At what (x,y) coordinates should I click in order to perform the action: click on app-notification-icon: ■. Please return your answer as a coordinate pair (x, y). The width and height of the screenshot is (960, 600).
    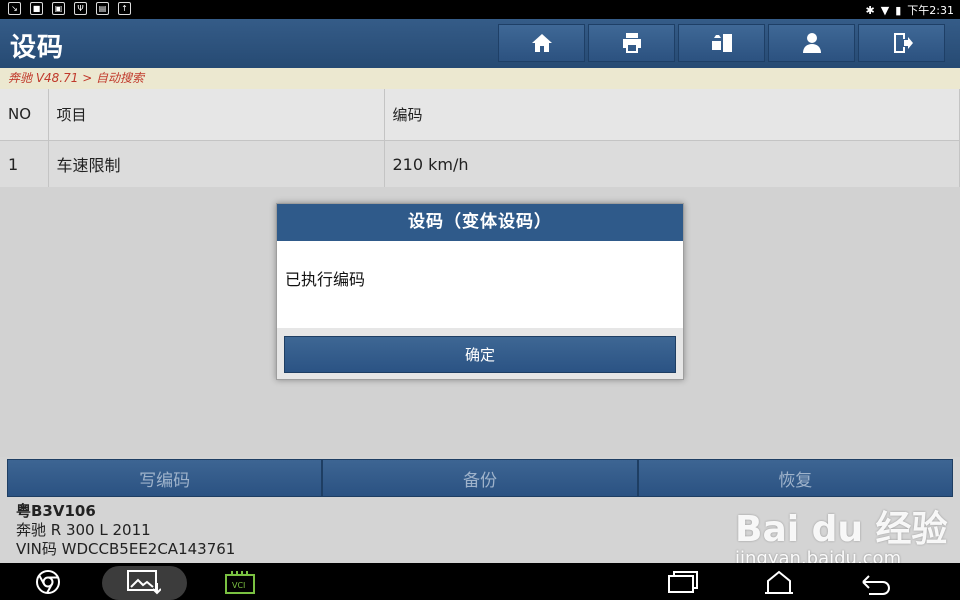
    Looking at the image, I should click on (36, 8).